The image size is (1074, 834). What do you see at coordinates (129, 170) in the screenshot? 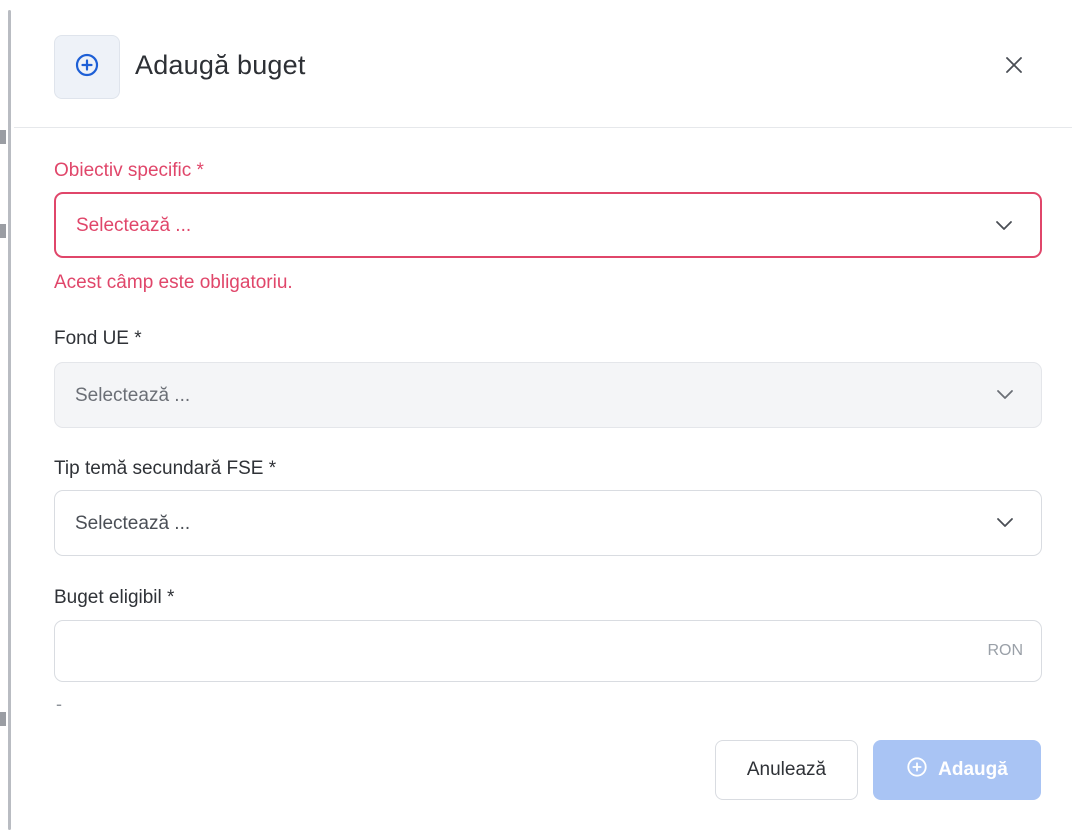
I see `field-label-obiectiv-specific: Obiectiv specific *` at bounding box center [129, 170].